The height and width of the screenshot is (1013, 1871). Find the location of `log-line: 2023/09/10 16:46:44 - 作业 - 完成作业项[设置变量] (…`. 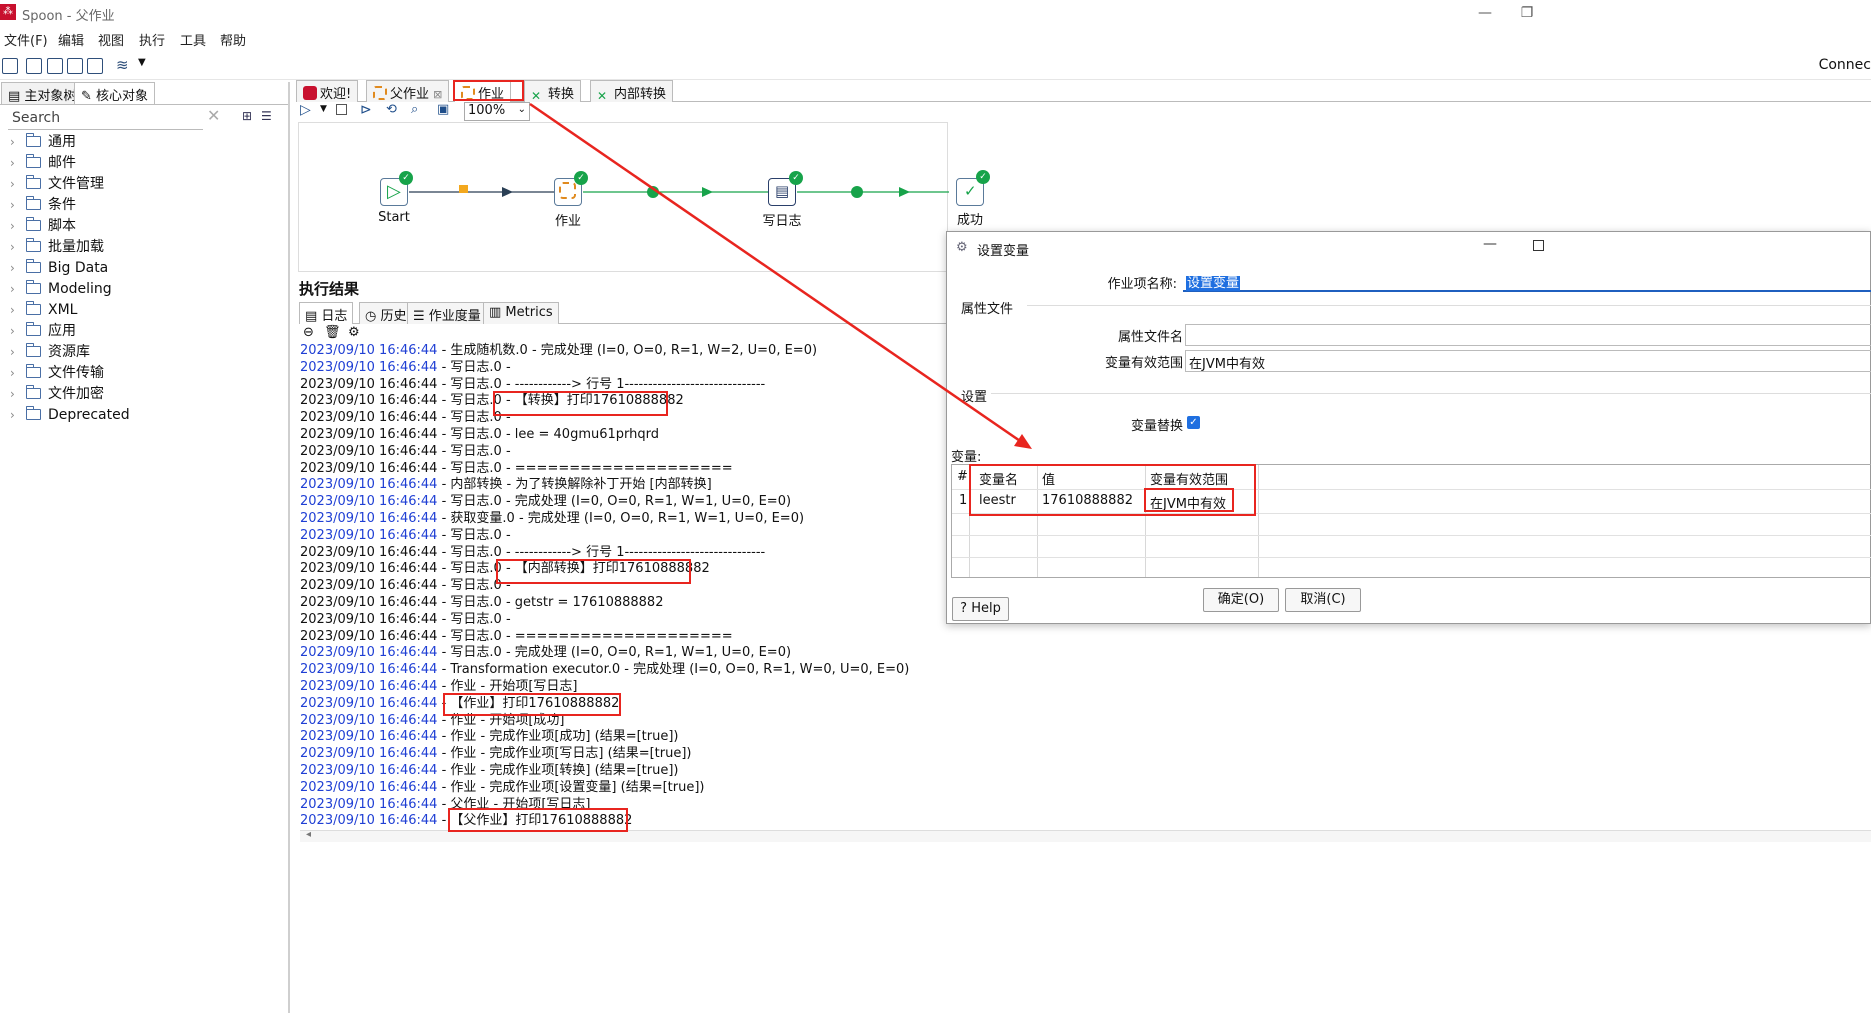

log-line: 2023/09/10 16:46:44 - 作业 - 完成作业项[设置变量] (… is located at coordinates (1085, 788).